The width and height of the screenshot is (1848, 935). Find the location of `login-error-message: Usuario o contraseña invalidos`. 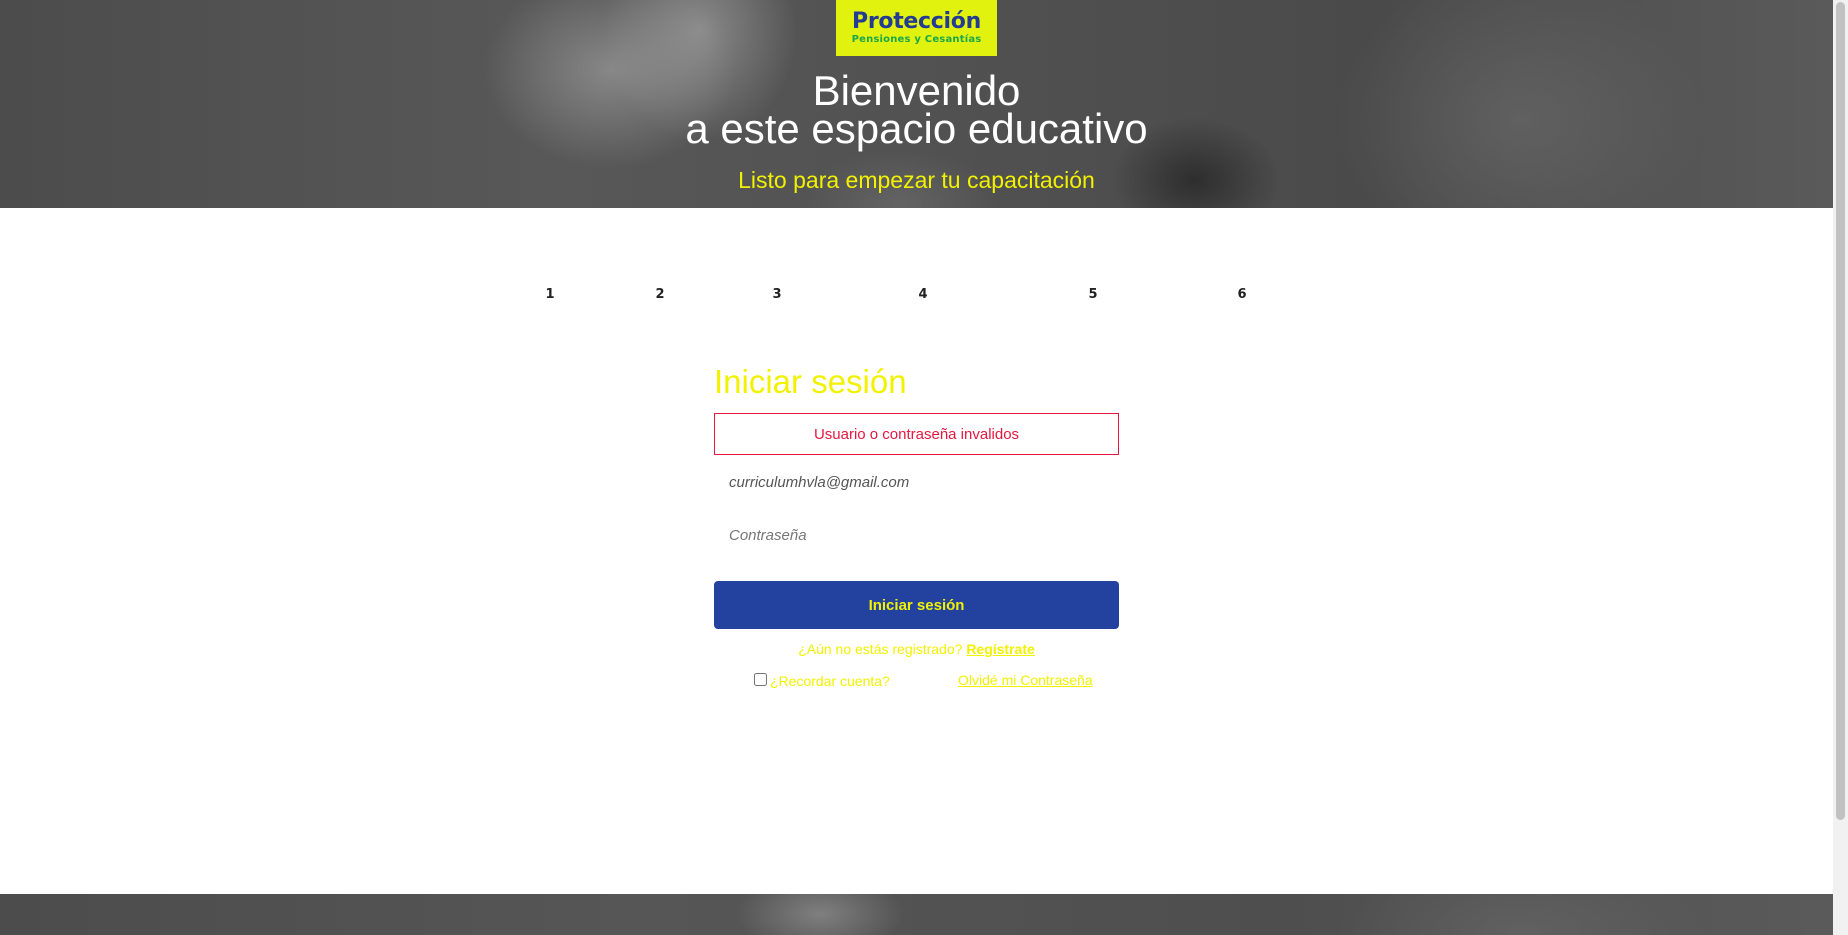

login-error-message: Usuario o contraseña invalidos is located at coordinates (916, 434).